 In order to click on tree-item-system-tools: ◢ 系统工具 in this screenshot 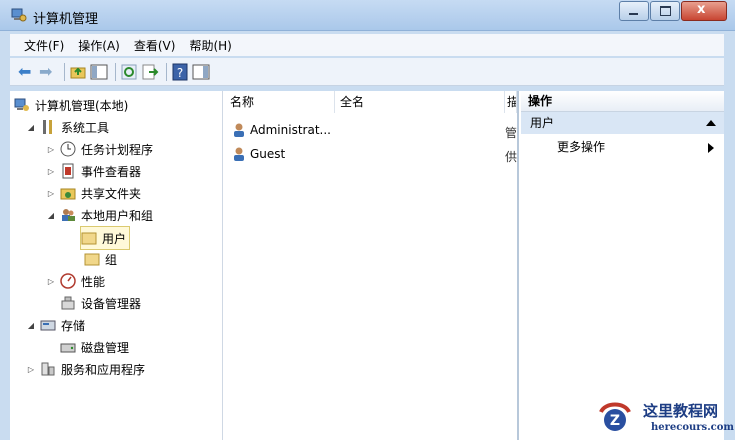, I will do `click(67, 127)`.